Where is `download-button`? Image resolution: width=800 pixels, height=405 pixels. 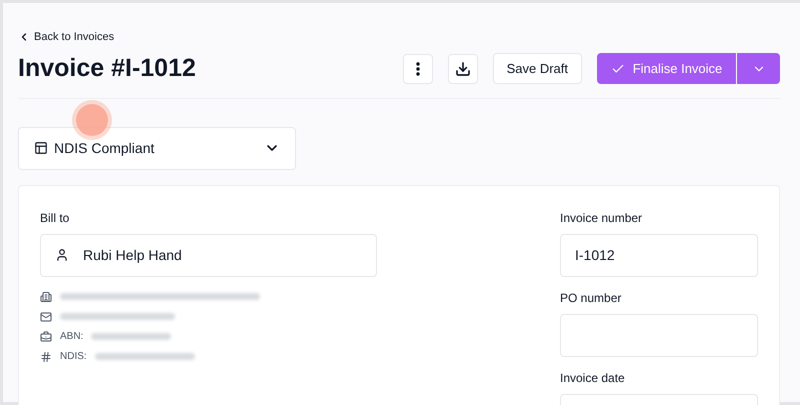 download-button is located at coordinates (463, 69).